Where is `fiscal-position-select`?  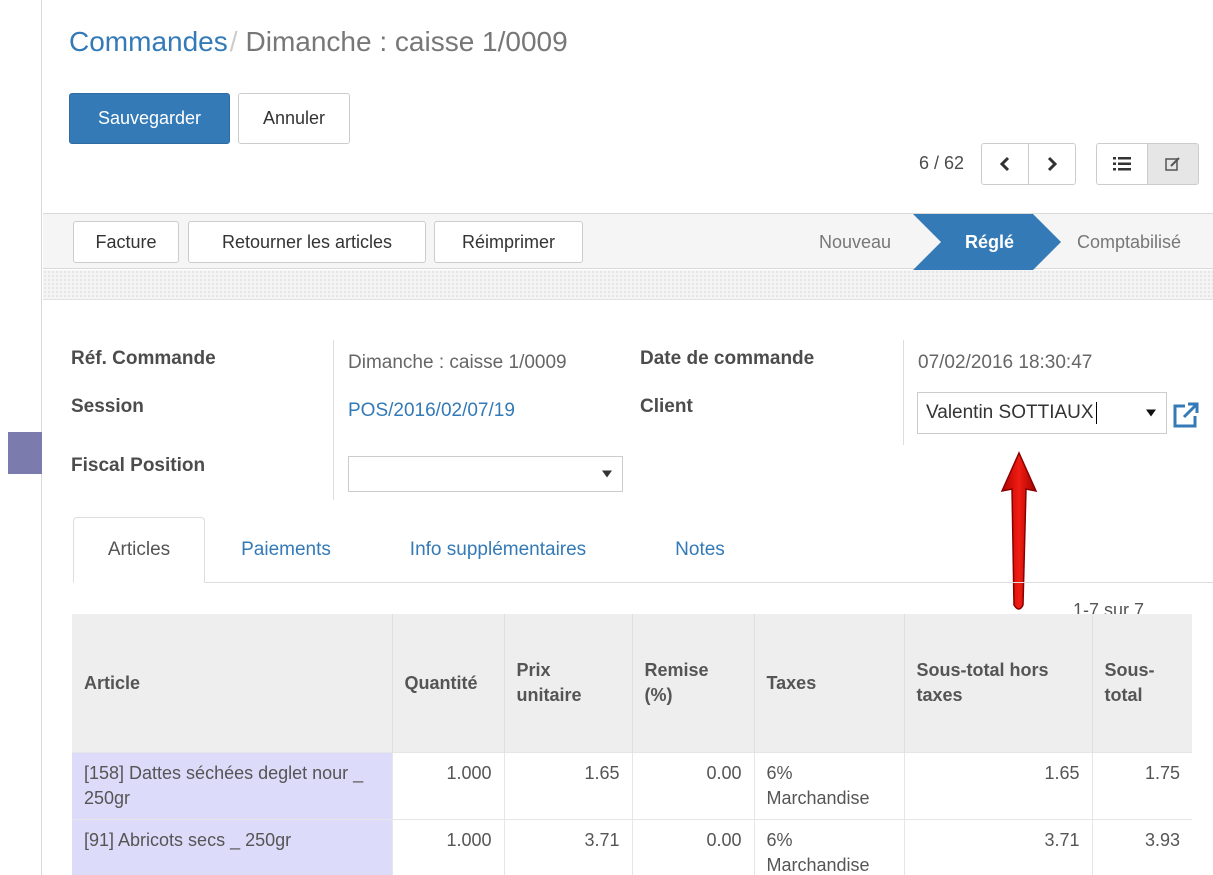 fiscal-position-select is located at coordinates (485, 474).